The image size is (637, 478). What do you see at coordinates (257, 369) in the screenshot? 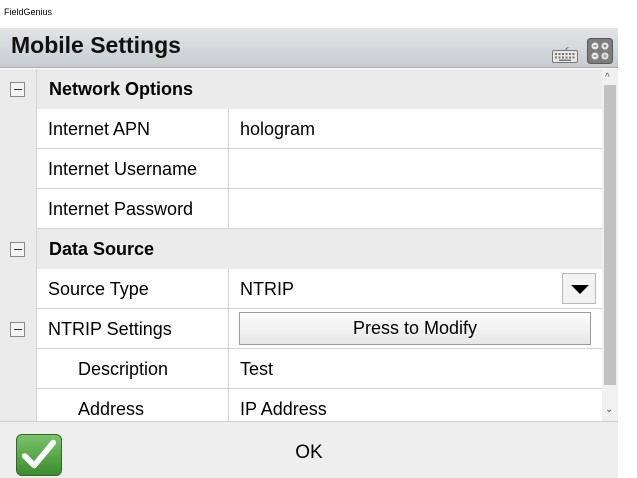
I see `setting-value-text: Test` at bounding box center [257, 369].